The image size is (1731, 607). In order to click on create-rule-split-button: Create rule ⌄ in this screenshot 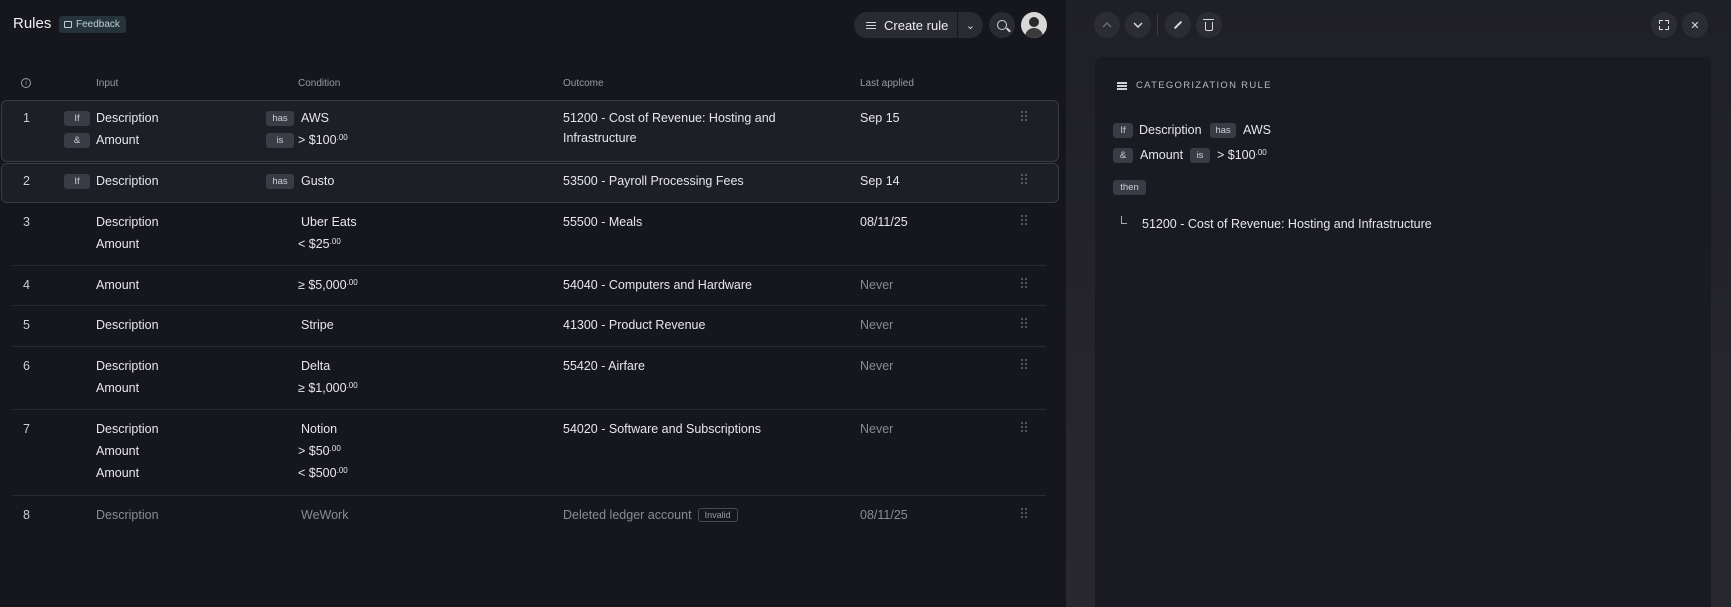, I will do `click(918, 25)`.